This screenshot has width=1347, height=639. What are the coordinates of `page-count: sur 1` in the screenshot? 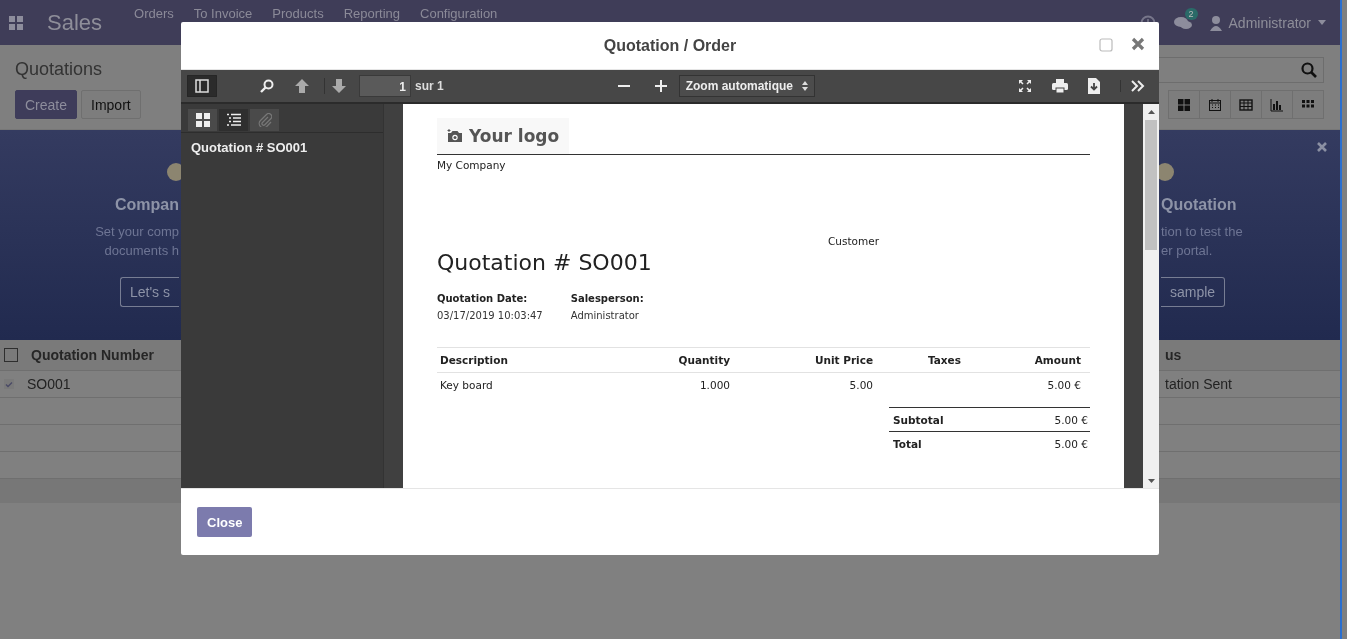 It's located at (429, 86).